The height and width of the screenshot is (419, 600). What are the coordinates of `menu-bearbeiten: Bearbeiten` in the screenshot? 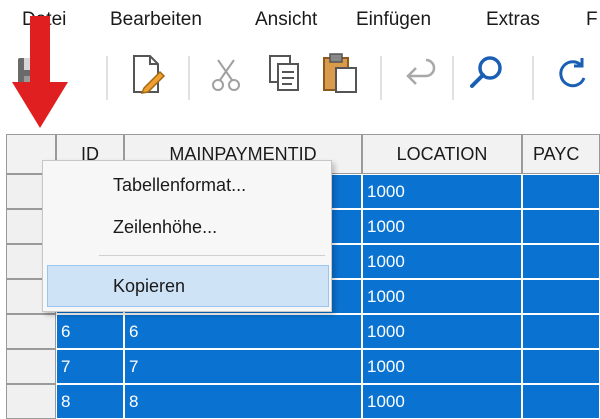 It's located at (156, 20).